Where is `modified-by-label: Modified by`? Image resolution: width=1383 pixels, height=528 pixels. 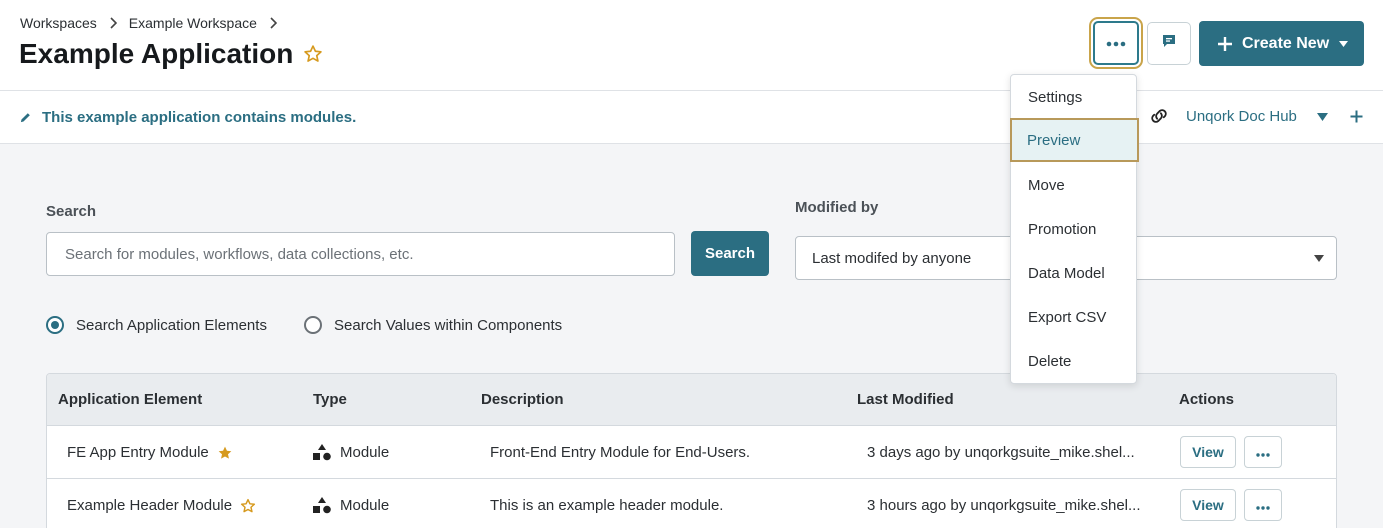
modified-by-label: Modified by is located at coordinates (837, 207).